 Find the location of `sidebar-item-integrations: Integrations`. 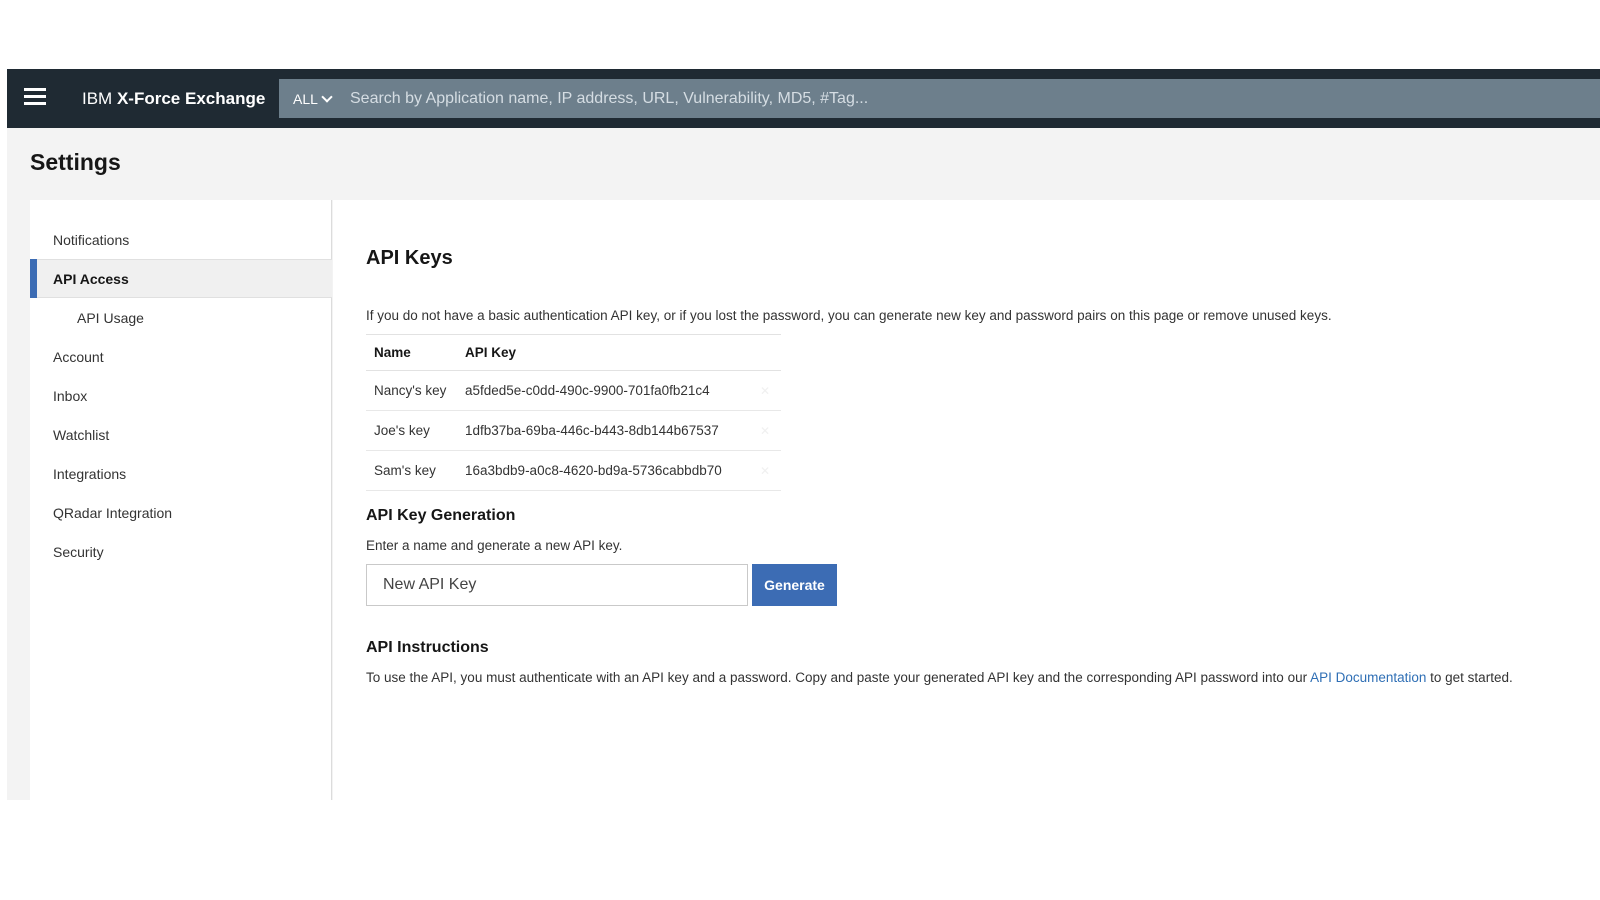

sidebar-item-integrations: Integrations is located at coordinates (181, 473).